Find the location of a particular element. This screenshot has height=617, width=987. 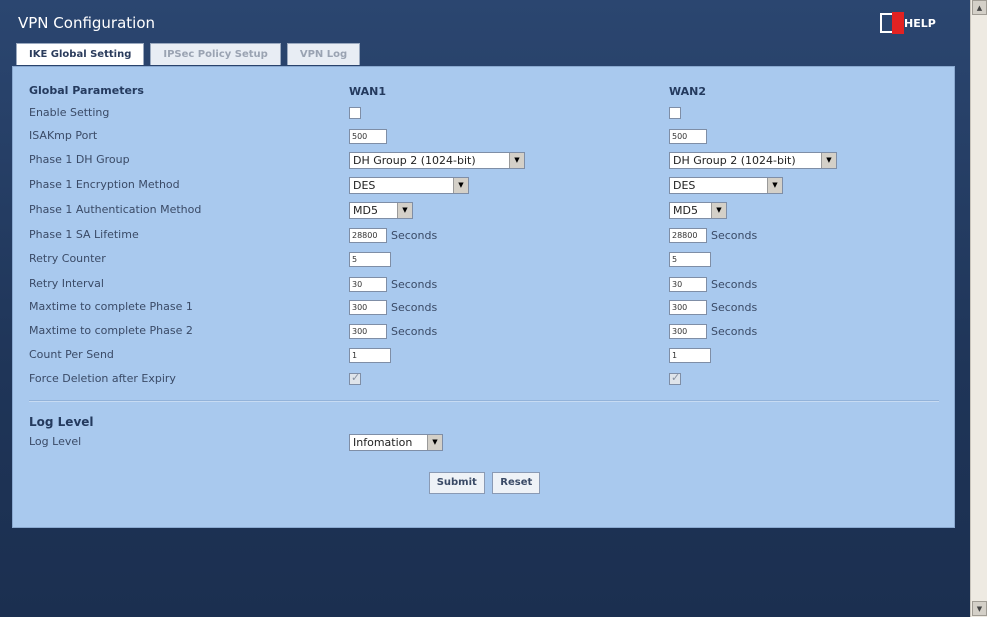

log-level-label: Log Level is located at coordinates (55, 441).